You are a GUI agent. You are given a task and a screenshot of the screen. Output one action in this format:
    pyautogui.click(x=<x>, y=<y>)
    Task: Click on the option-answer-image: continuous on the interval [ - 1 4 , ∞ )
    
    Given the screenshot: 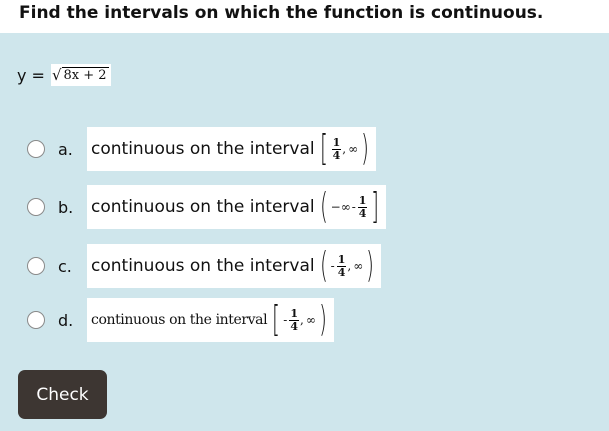 What is the action you would take?
    pyautogui.click(x=210, y=320)
    